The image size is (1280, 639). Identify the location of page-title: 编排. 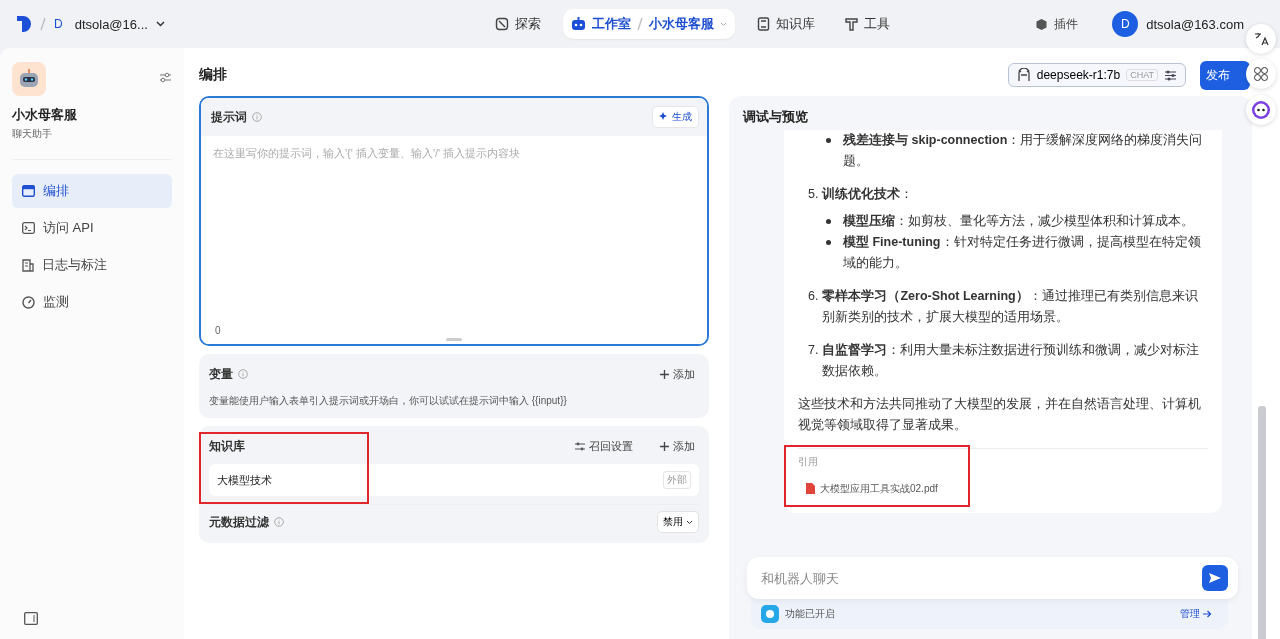
(213, 75).